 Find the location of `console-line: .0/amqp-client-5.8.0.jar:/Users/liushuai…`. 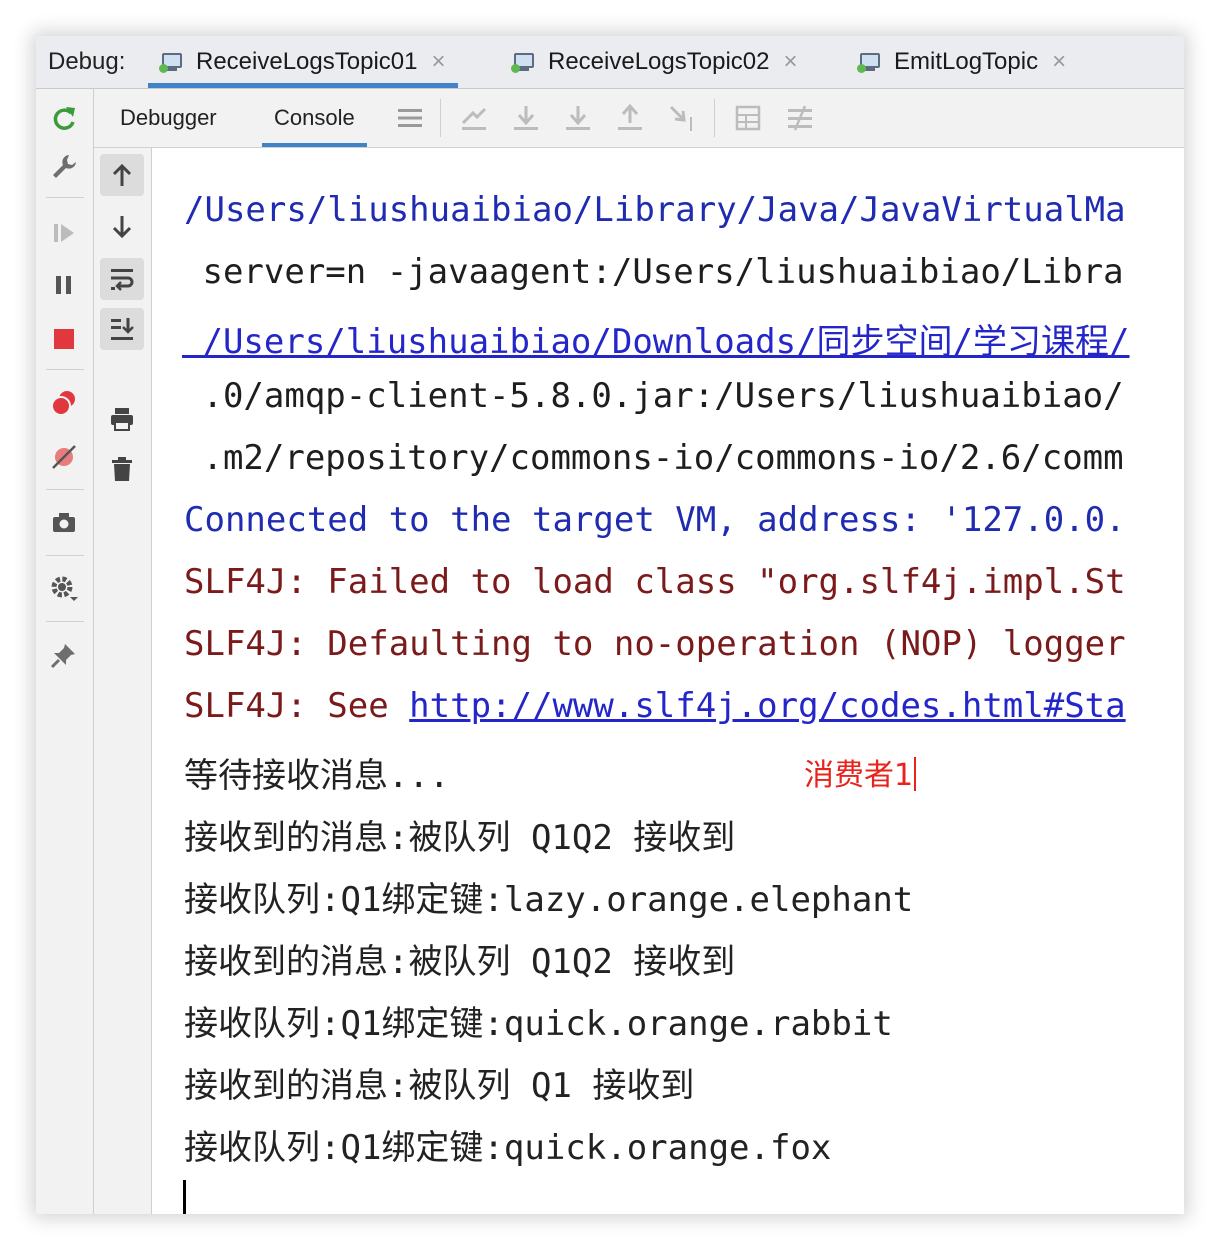

console-line: .0/amqp-client-5.8.0.jar:/Users/liushuai… is located at coordinates (653, 396).